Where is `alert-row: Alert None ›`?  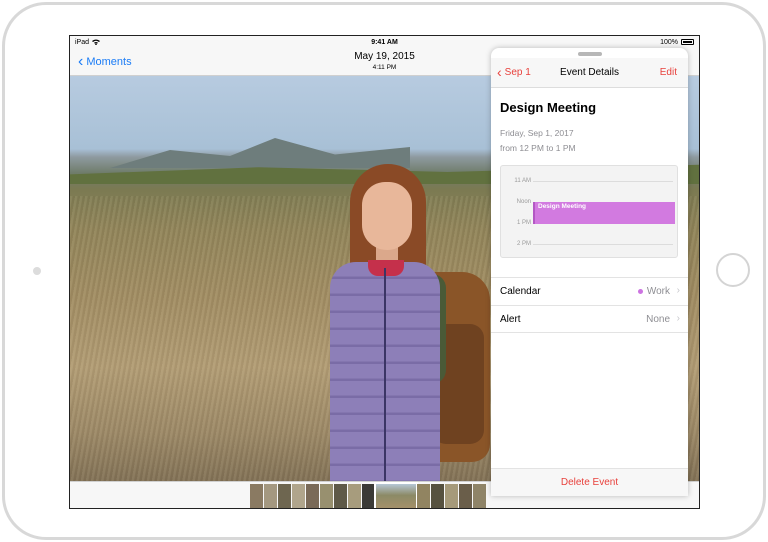 alert-row: Alert None › is located at coordinates (589, 319).